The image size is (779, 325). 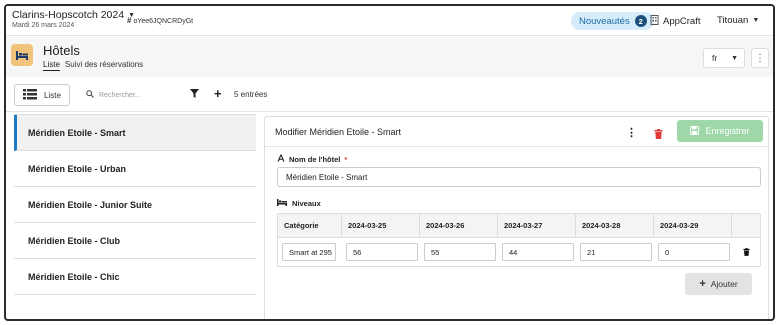 What do you see at coordinates (309, 252) in the screenshot?
I see `category-input: Smart at 295` at bounding box center [309, 252].